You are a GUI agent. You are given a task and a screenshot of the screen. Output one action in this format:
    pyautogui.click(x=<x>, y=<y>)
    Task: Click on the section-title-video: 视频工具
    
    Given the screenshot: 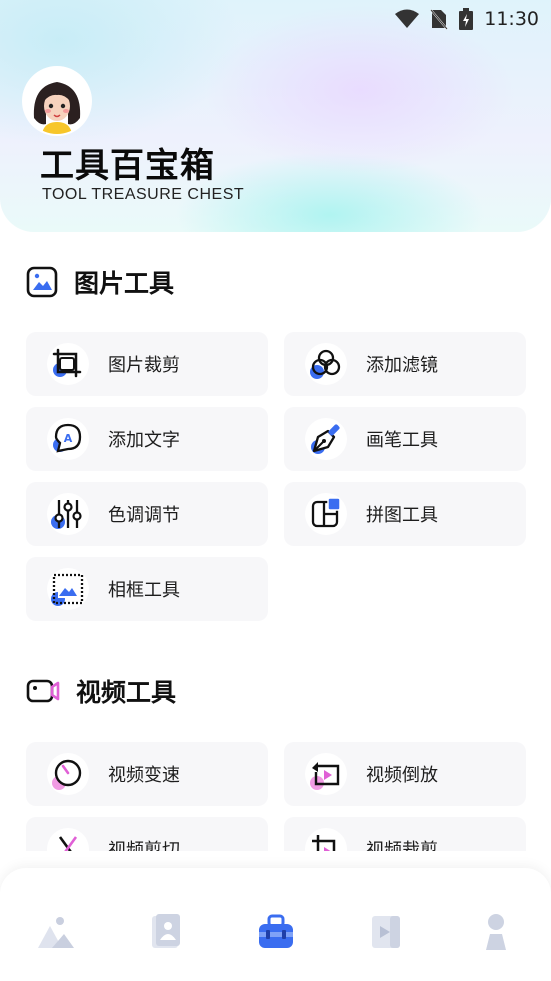 What is the action you would take?
    pyautogui.click(x=126, y=692)
    